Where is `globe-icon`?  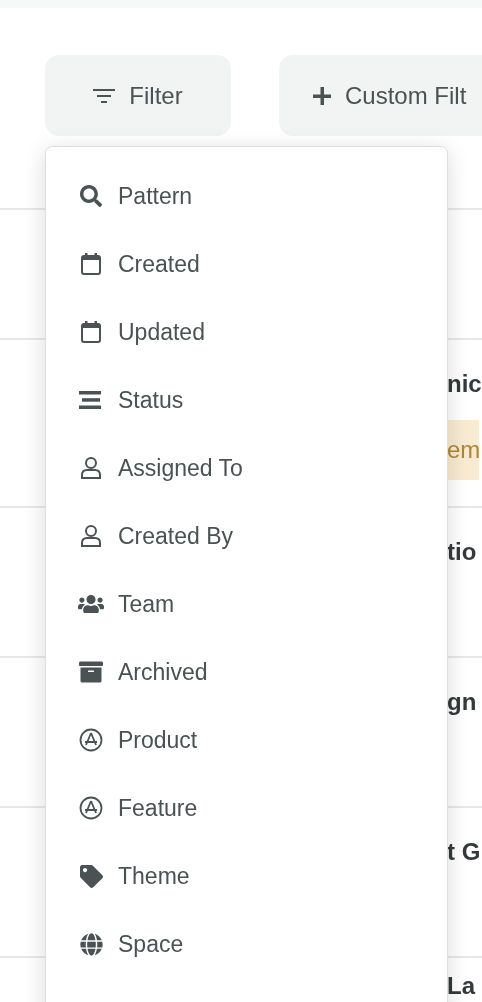 globe-icon is located at coordinates (91, 944).